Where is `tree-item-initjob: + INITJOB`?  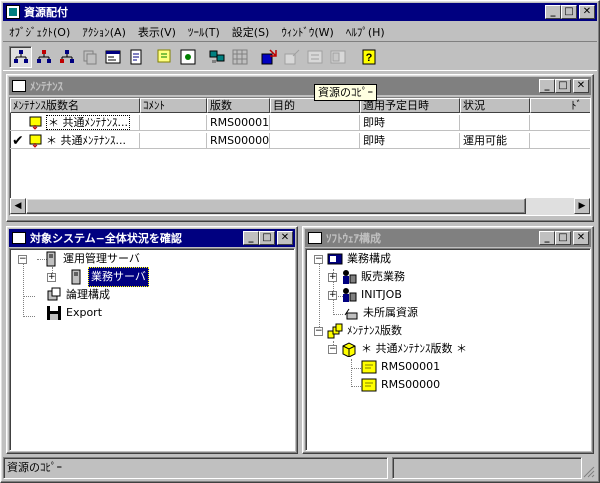
tree-item-initjob: + INITJOB is located at coordinates (365, 295).